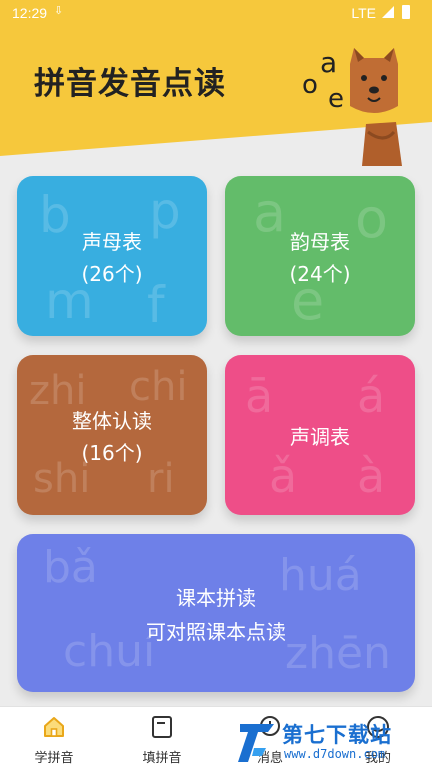 The image size is (432, 768). I want to click on nav-item-fill-pinyin: 填拼音, so click(162, 737).